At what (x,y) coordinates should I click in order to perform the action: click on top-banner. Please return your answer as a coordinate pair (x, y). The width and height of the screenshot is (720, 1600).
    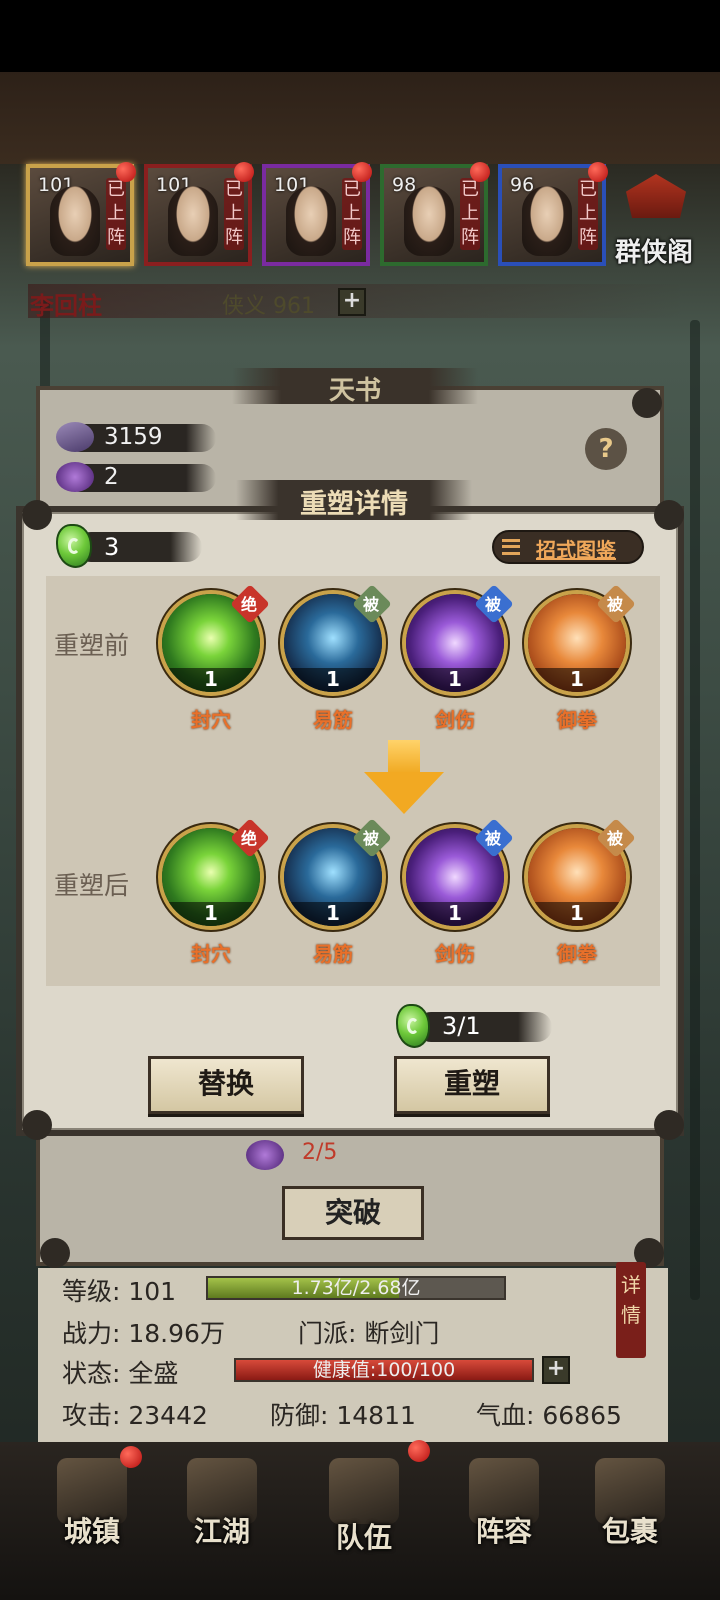
    Looking at the image, I should click on (360, 118).